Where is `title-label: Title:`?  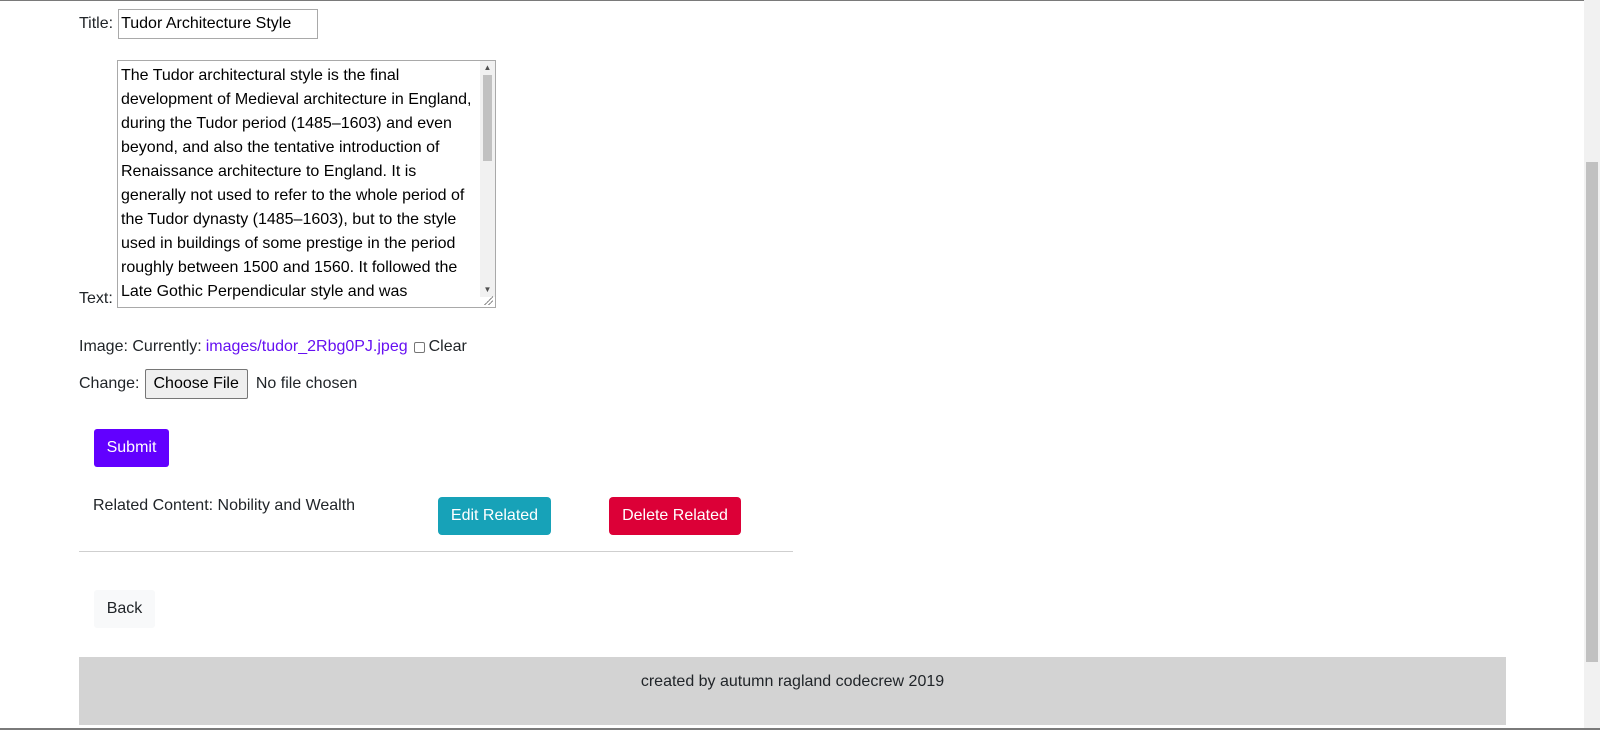
title-label: Title: is located at coordinates (96, 23).